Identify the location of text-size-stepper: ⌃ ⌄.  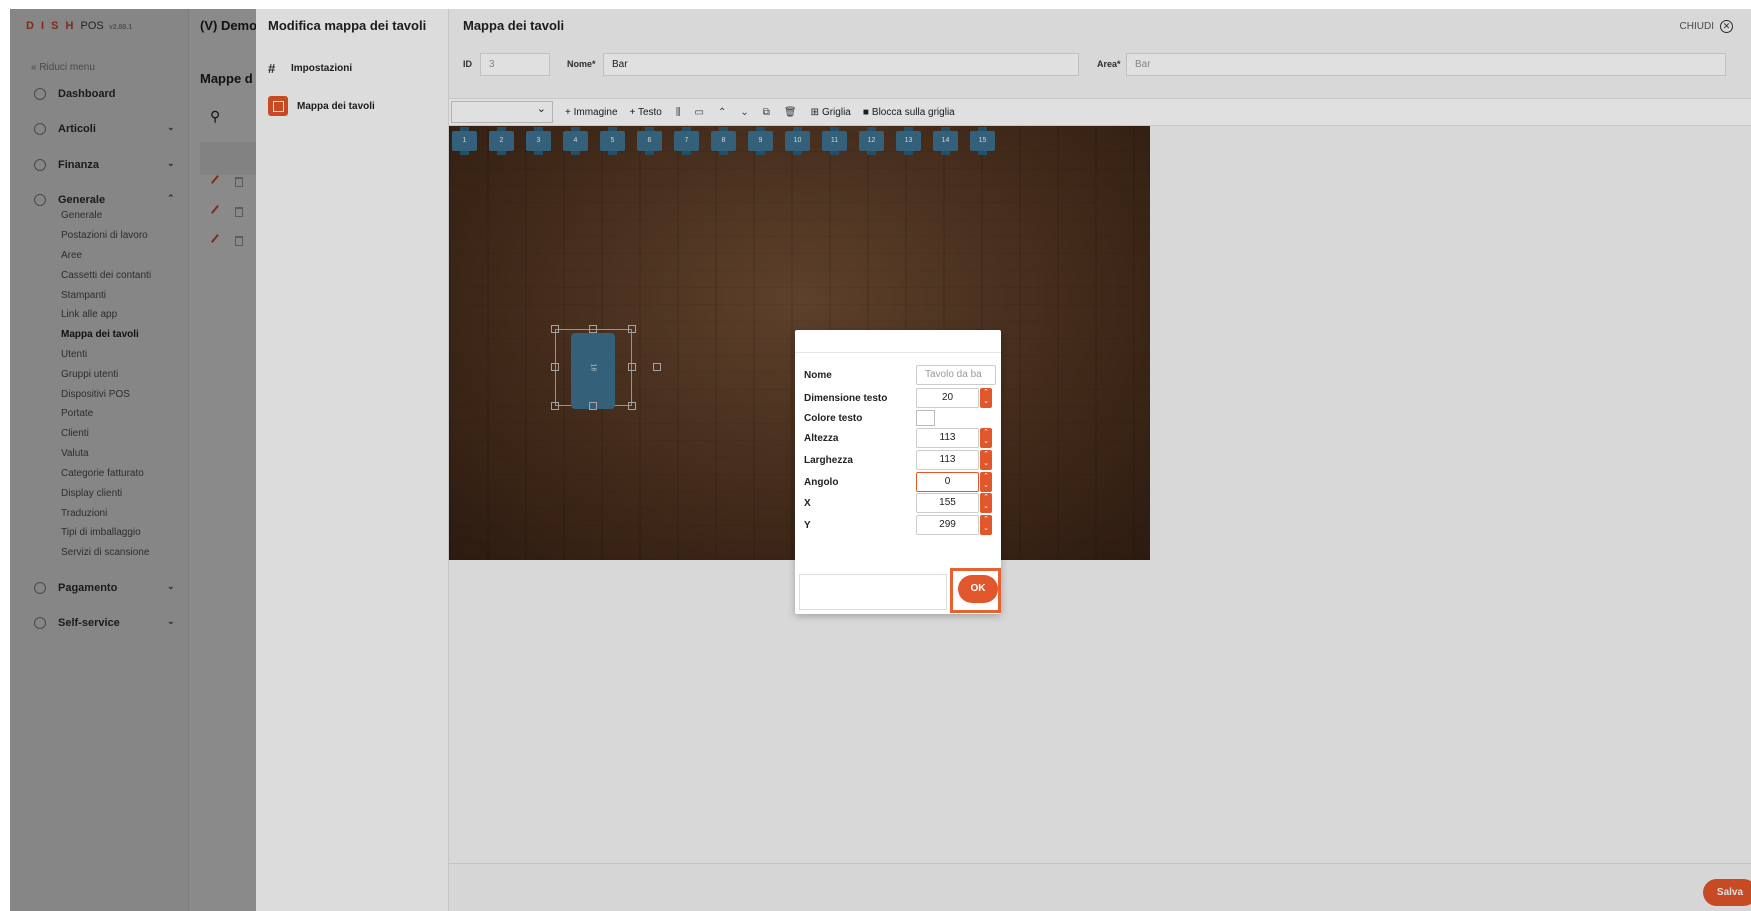
(986, 398).